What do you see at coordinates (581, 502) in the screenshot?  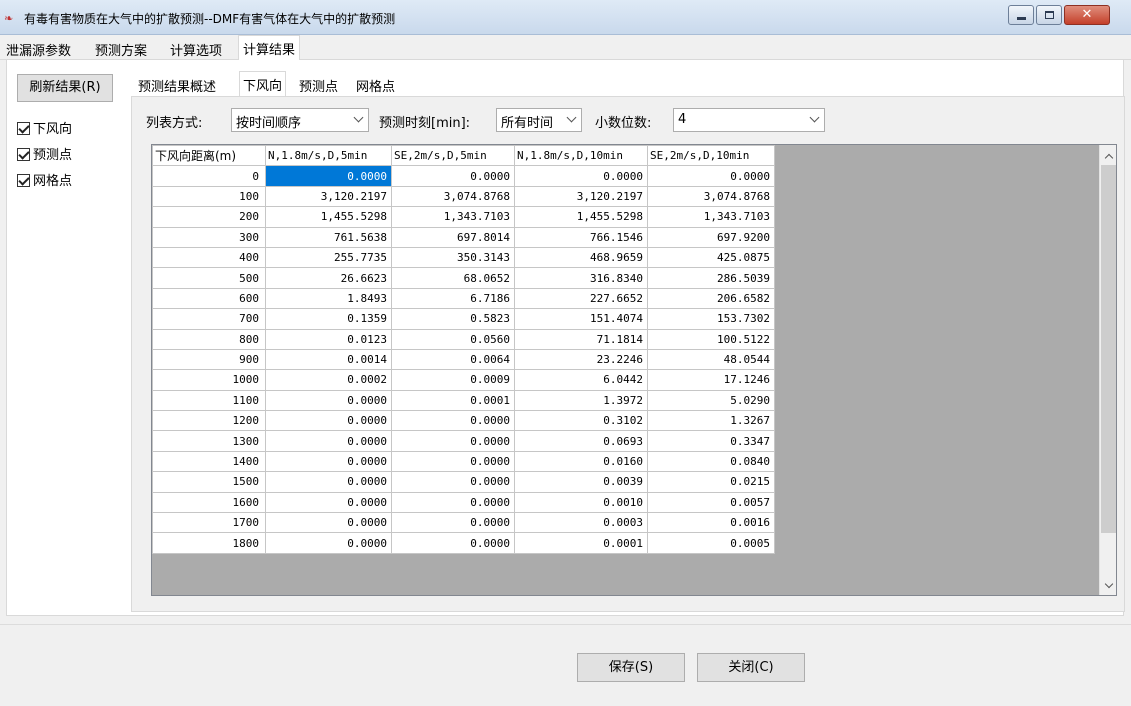 I see `table-cell: 0.0010` at bounding box center [581, 502].